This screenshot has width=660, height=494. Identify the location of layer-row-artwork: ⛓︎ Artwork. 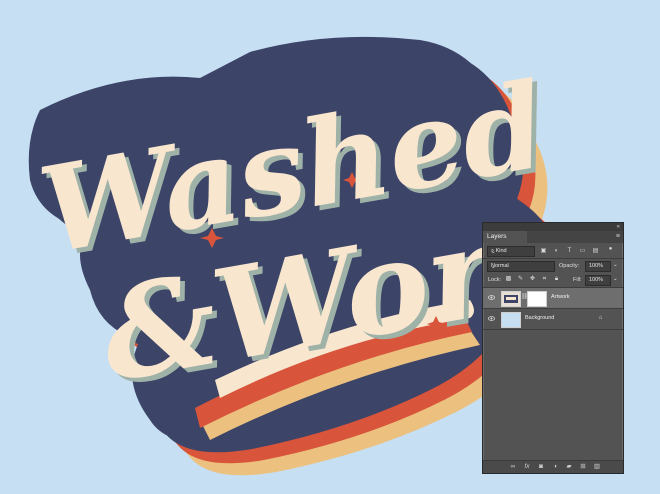
(553, 298).